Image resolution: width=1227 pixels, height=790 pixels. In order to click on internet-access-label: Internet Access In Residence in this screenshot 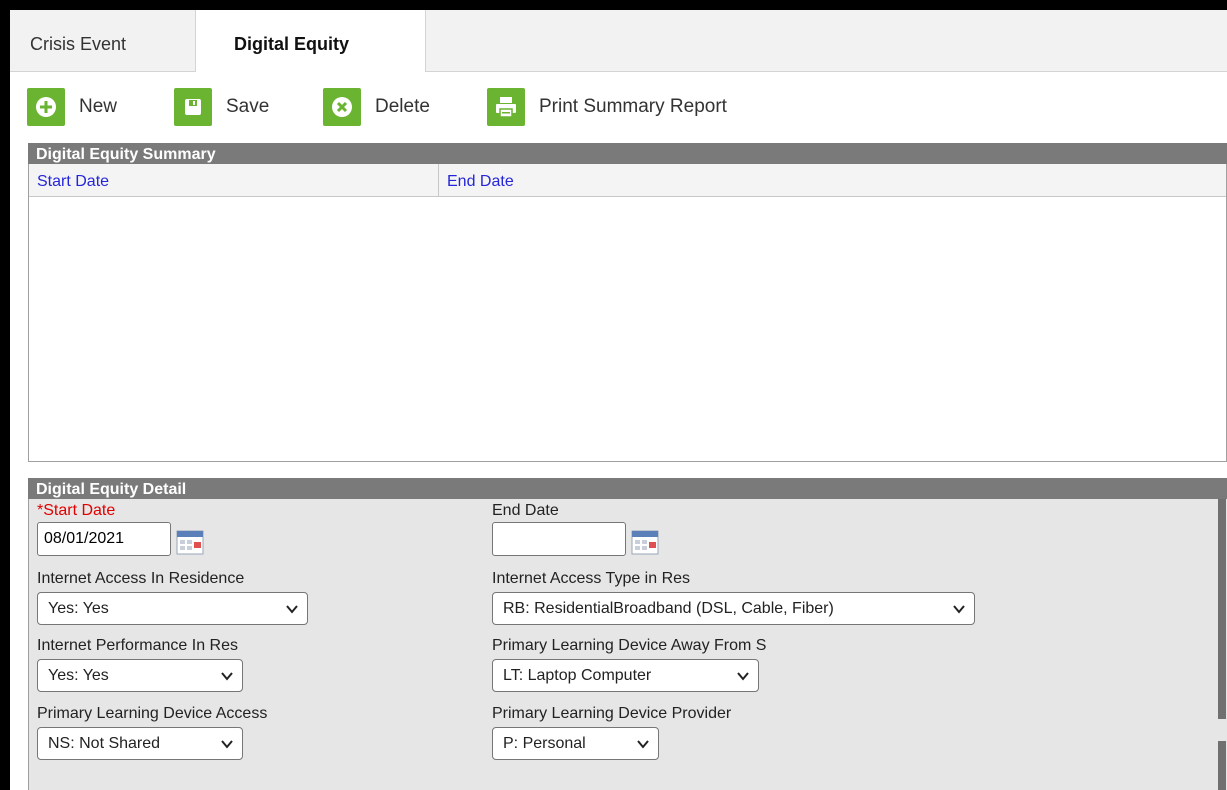, I will do `click(141, 578)`.